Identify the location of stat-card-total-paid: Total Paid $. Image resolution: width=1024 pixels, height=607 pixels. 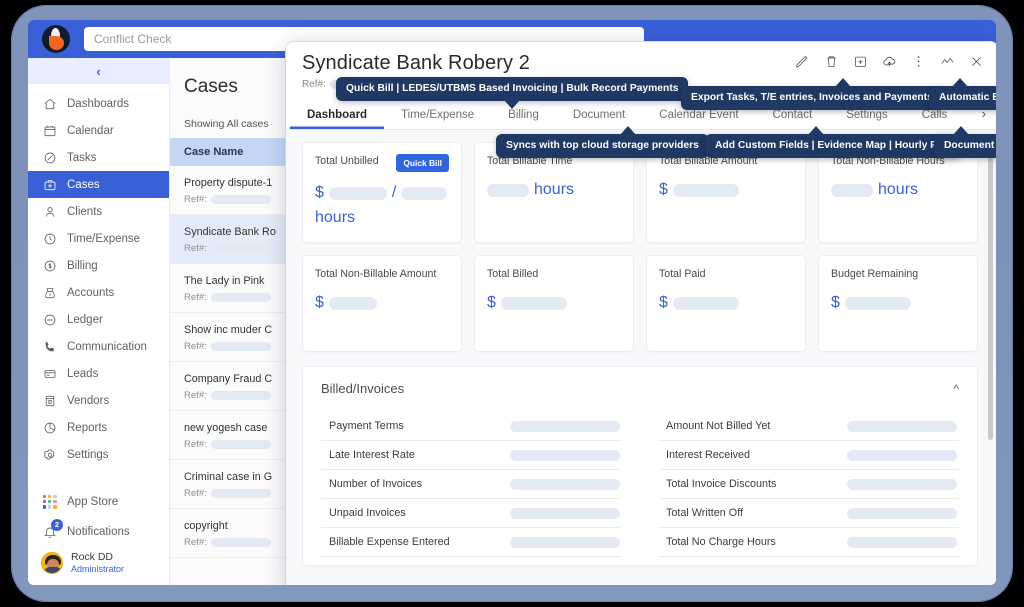
(726, 303).